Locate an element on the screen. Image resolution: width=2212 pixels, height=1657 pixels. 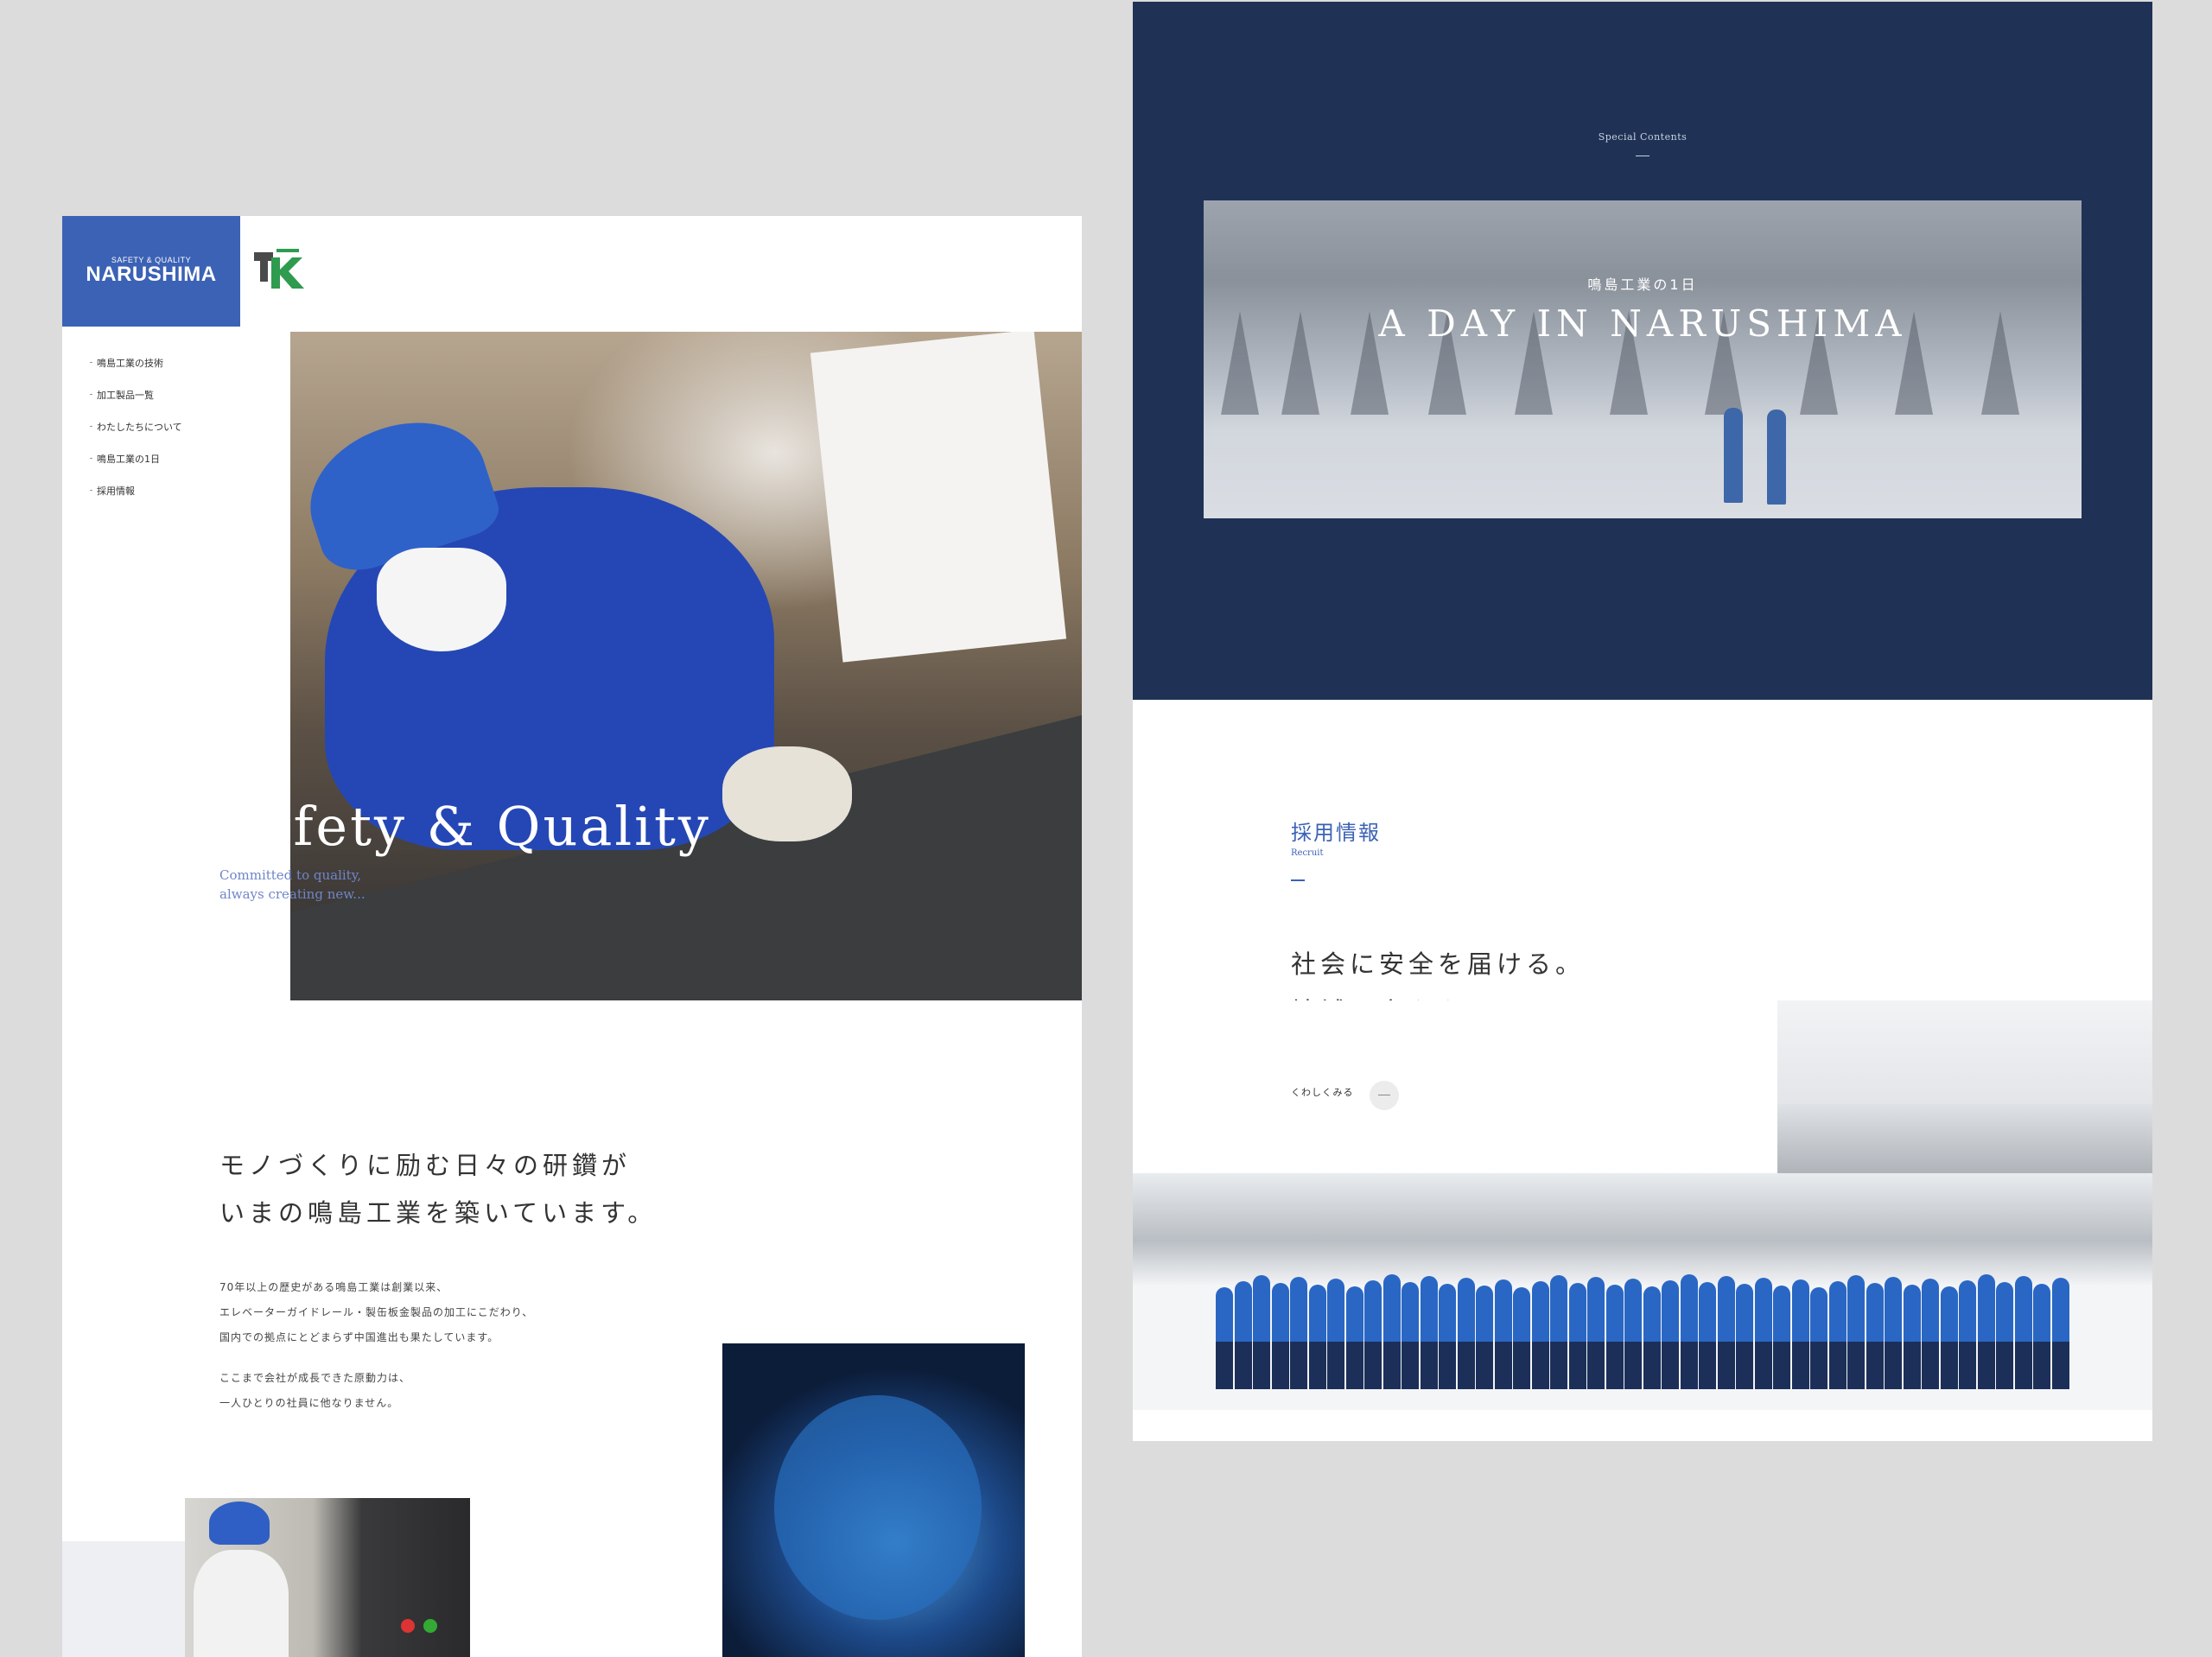
employee-group is located at coordinates (1648, 1324).